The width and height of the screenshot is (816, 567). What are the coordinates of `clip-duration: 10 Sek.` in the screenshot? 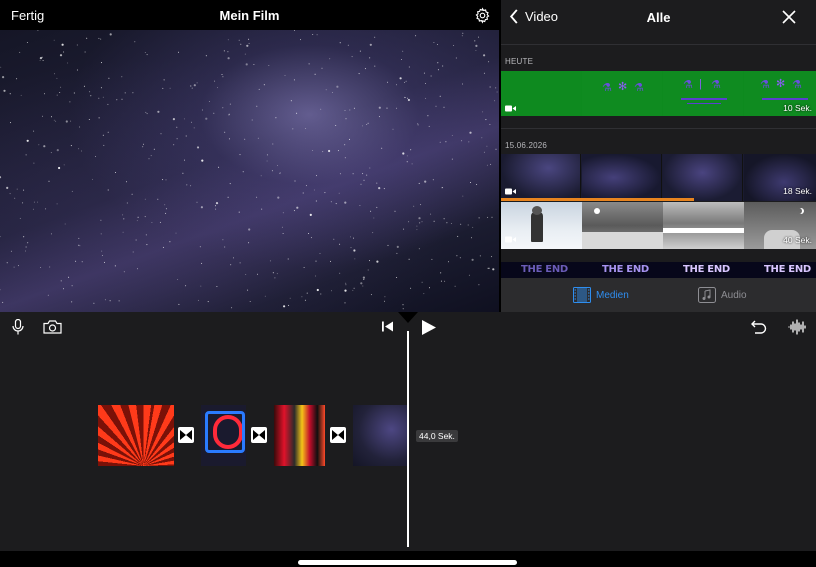 It's located at (797, 108).